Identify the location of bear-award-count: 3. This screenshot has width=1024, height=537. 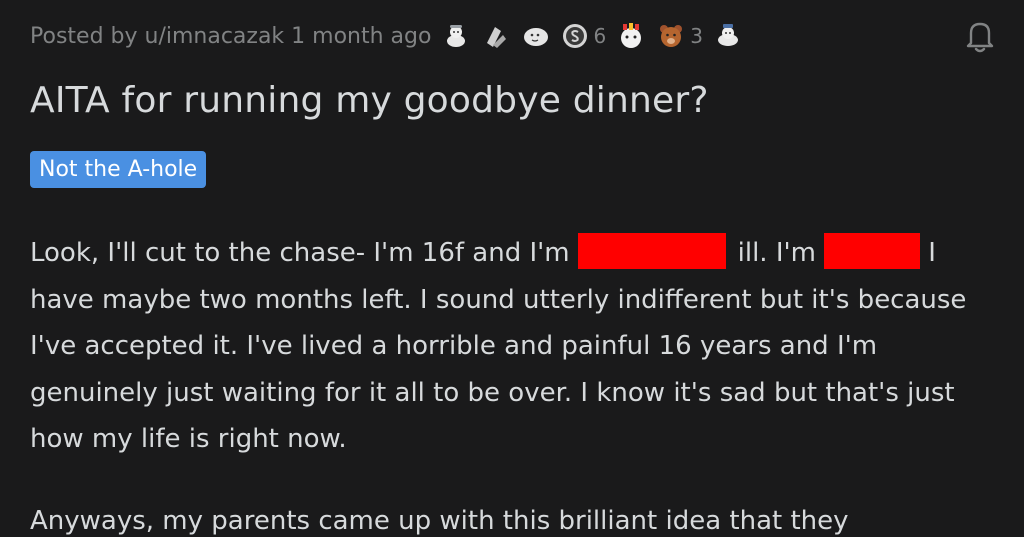
(696, 36).